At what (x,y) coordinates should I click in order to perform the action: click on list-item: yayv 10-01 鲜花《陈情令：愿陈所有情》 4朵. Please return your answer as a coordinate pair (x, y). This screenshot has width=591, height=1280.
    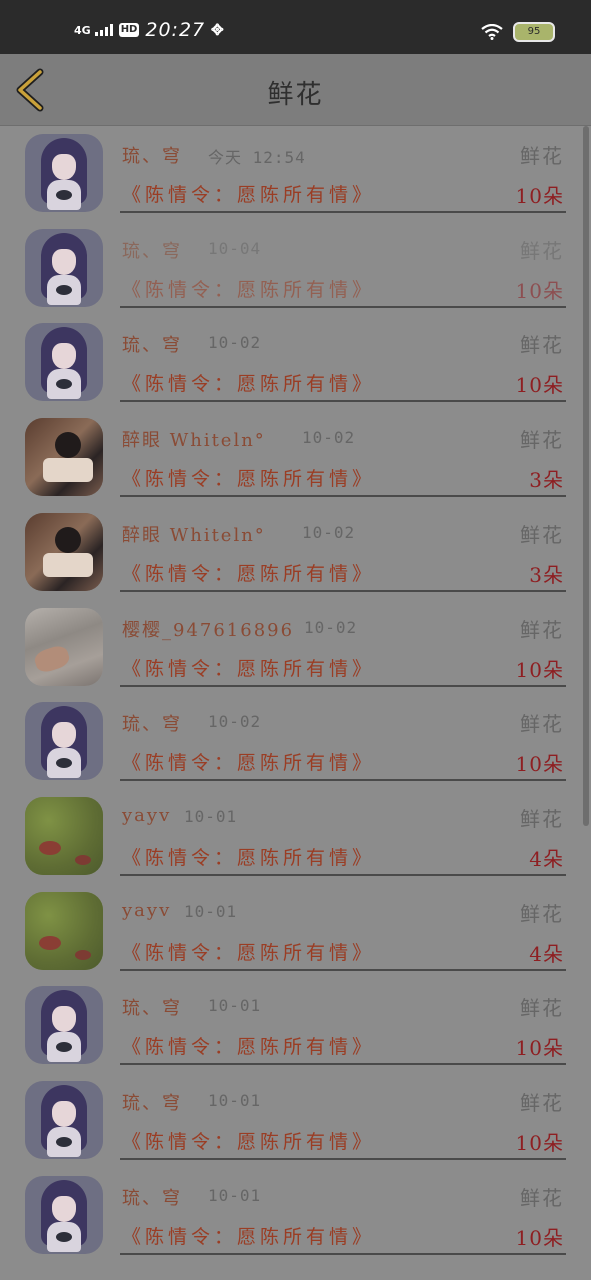
    Looking at the image, I should click on (290, 836).